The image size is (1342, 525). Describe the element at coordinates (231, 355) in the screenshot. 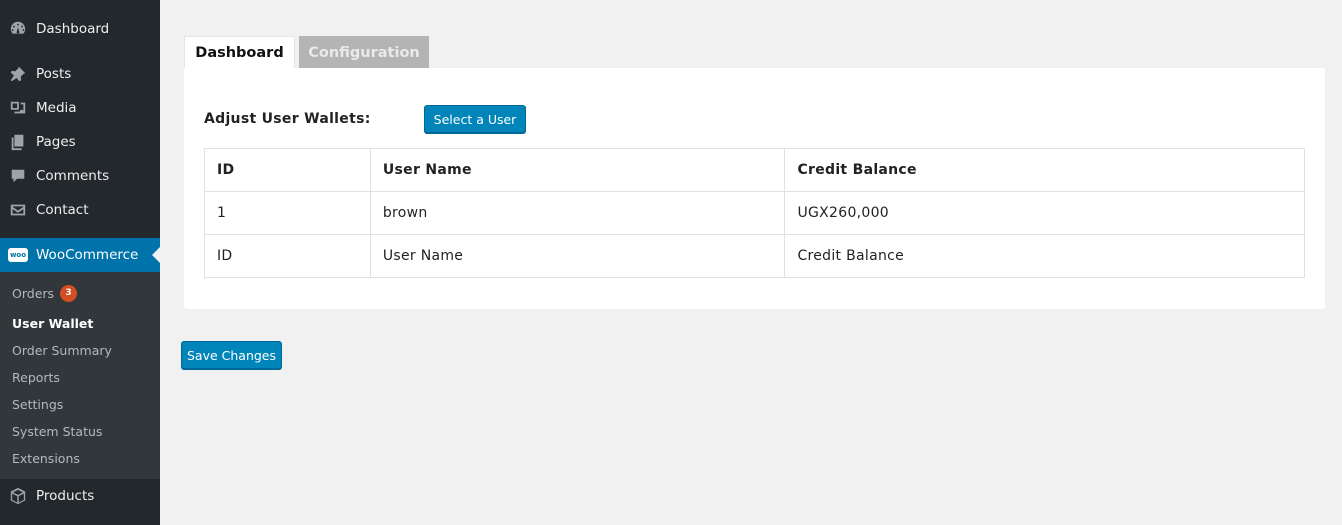

I see `save-changes-button: Save Changes` at that location.